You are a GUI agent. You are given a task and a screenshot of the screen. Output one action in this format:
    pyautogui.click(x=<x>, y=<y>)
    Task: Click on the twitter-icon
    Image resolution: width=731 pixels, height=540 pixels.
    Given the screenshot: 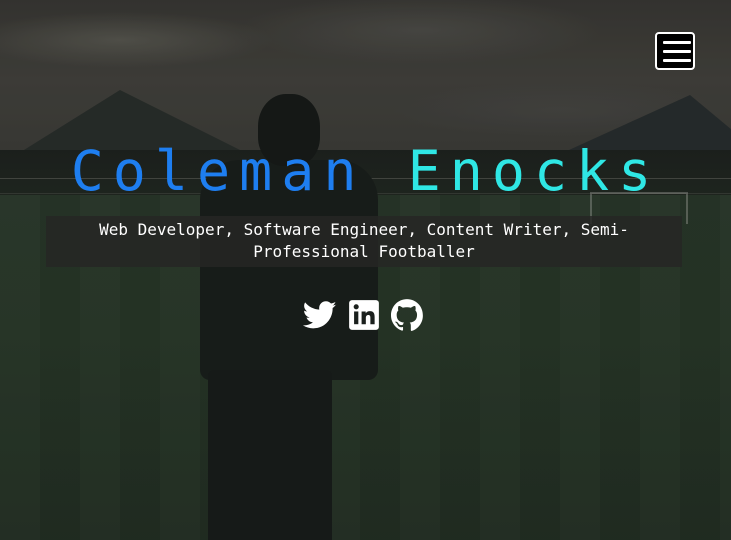 What is the action you would take?
    pyautogui.click(x=320, y=315)
    